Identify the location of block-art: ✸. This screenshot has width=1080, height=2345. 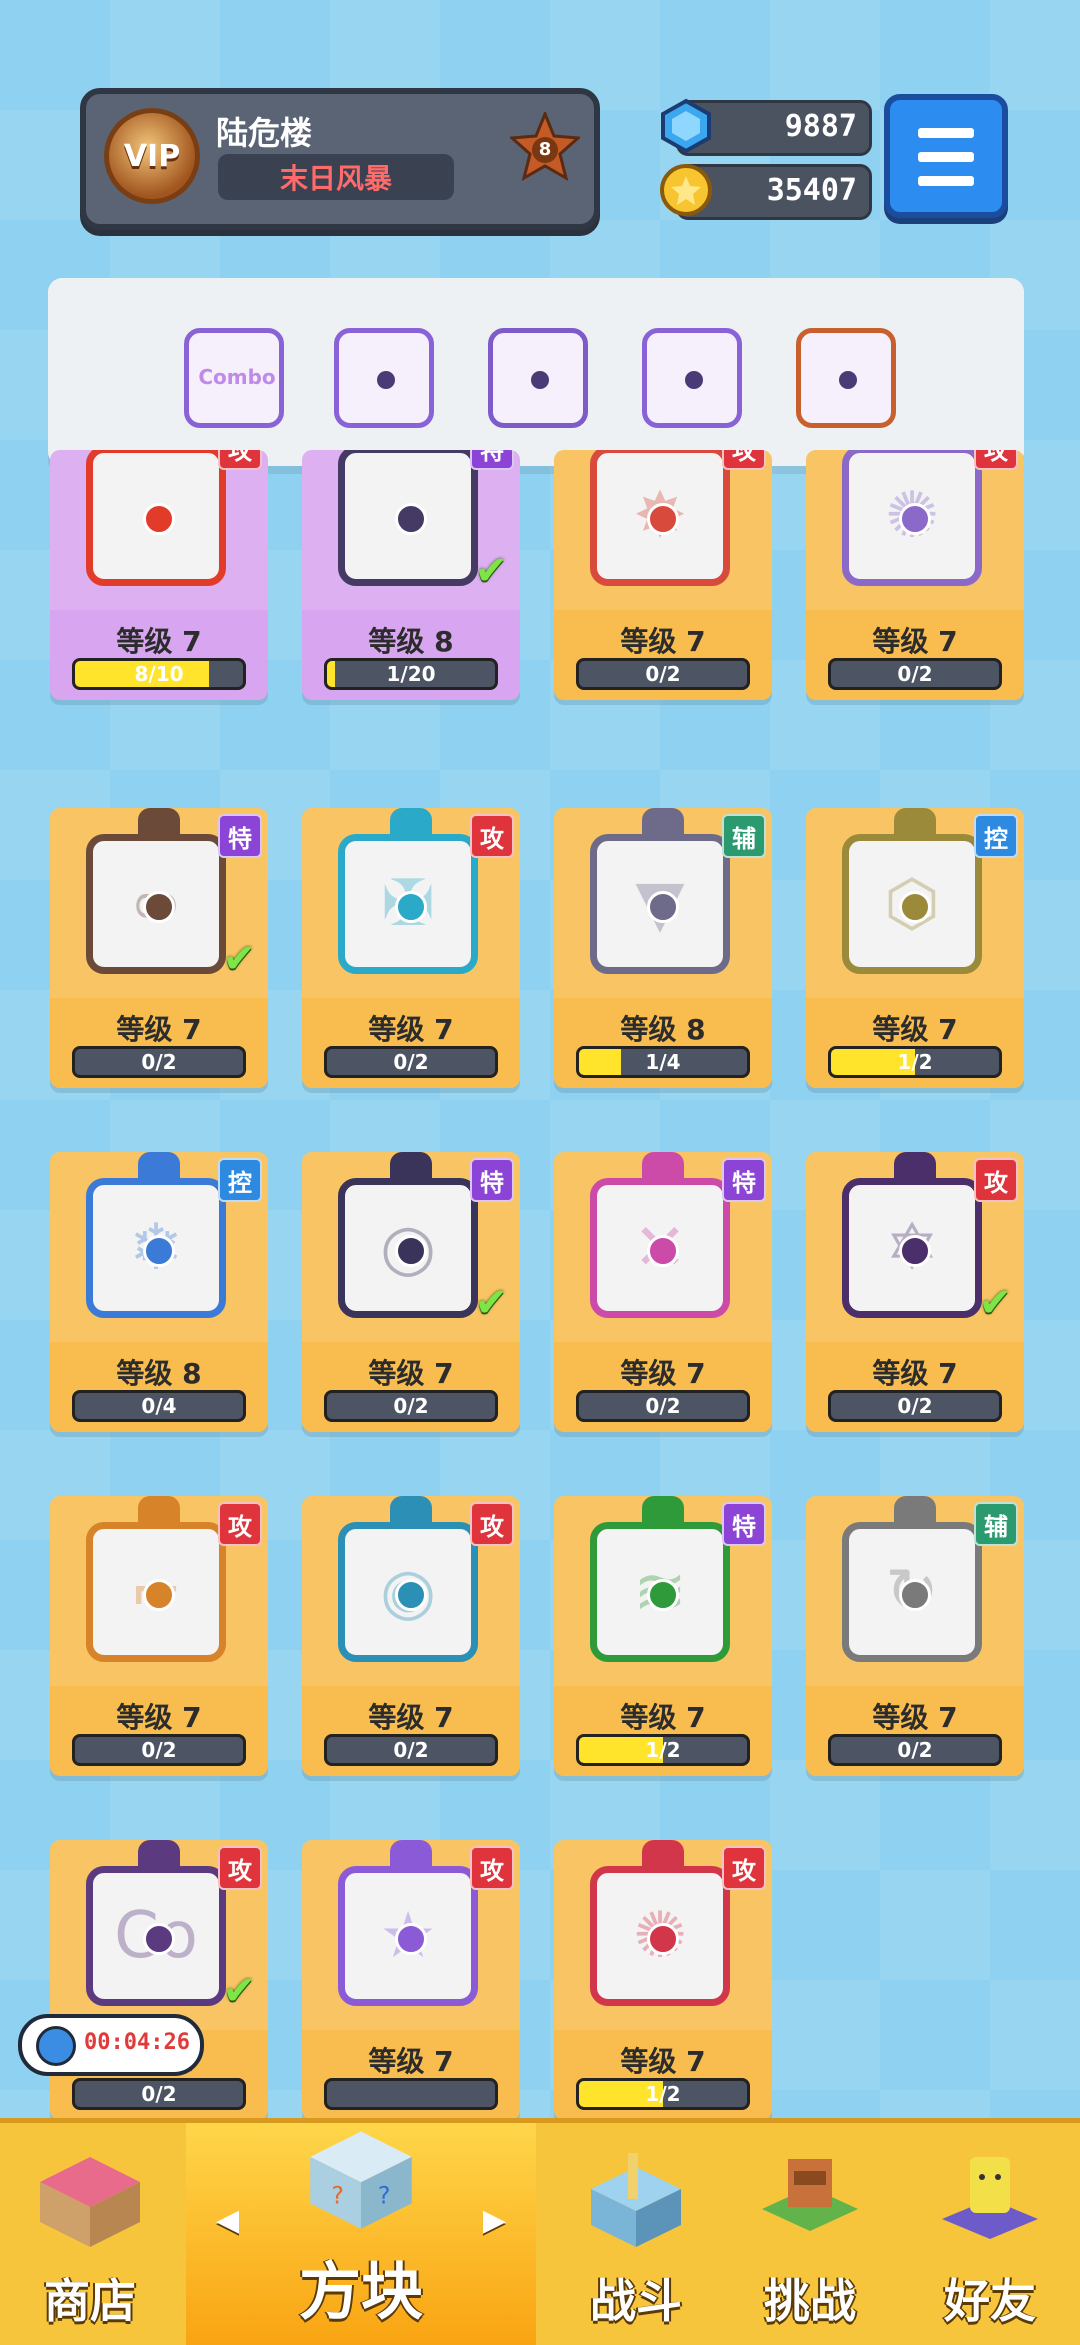
(660, 518).